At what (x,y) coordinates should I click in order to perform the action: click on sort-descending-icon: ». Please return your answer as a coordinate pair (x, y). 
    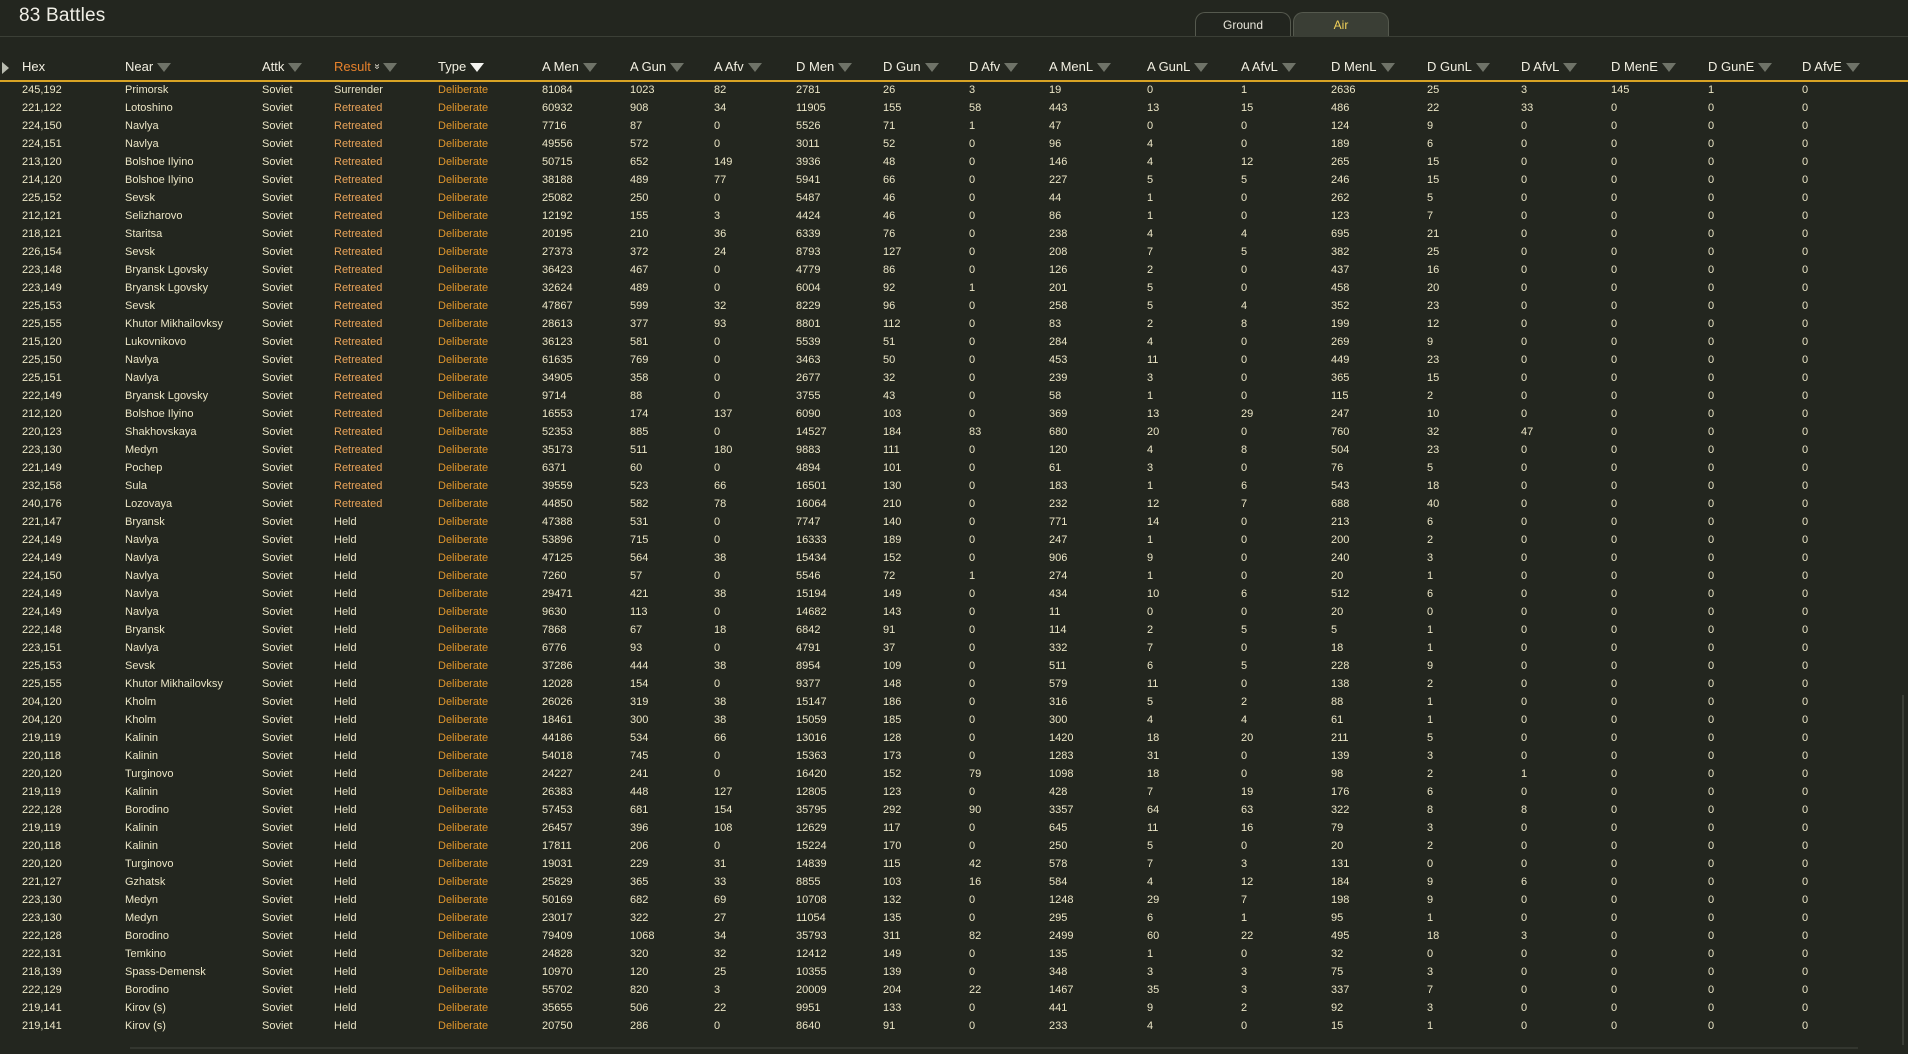
    Looking at the image, I should click on (376, 67).